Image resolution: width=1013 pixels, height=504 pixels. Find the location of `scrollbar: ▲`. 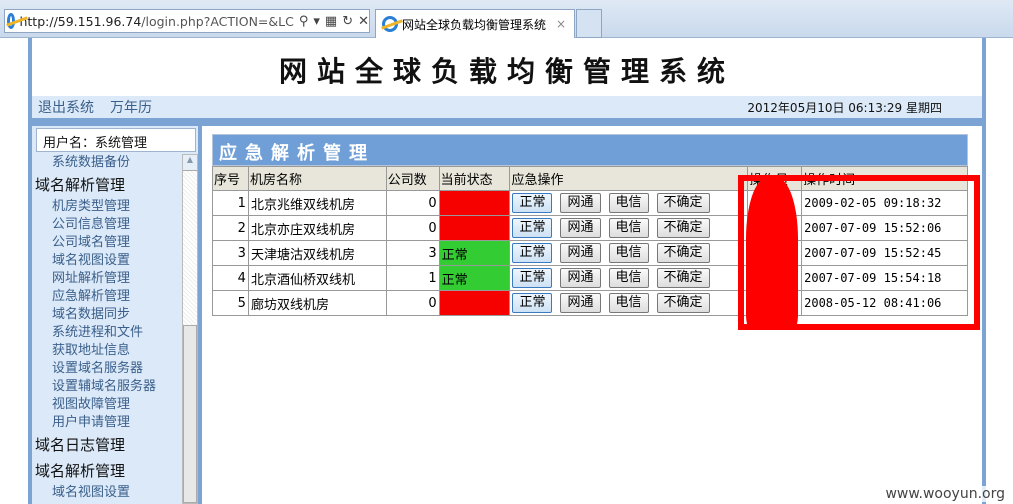

scrollbar: ▲ is located at coordinates (190, 329).